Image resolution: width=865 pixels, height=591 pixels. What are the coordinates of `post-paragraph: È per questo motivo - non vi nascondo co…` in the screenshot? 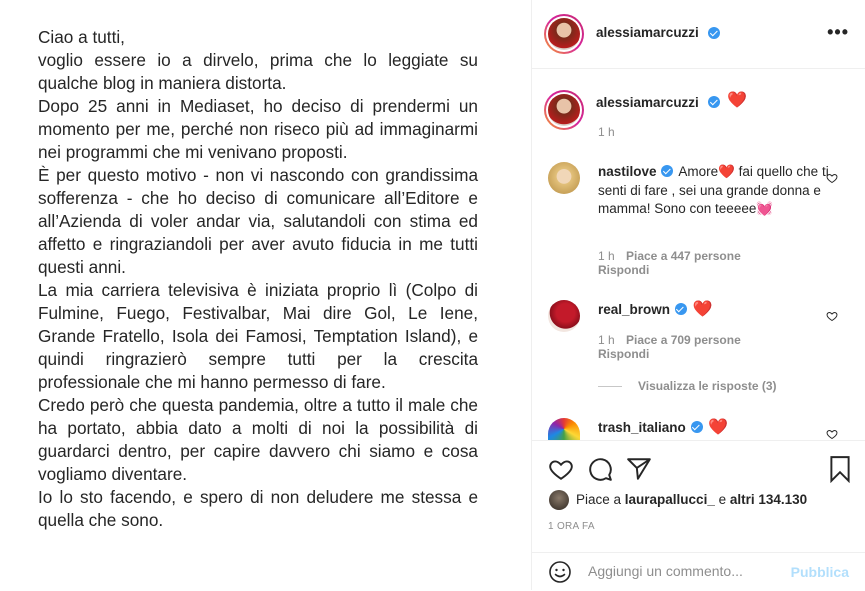 It's located at (258, 221).